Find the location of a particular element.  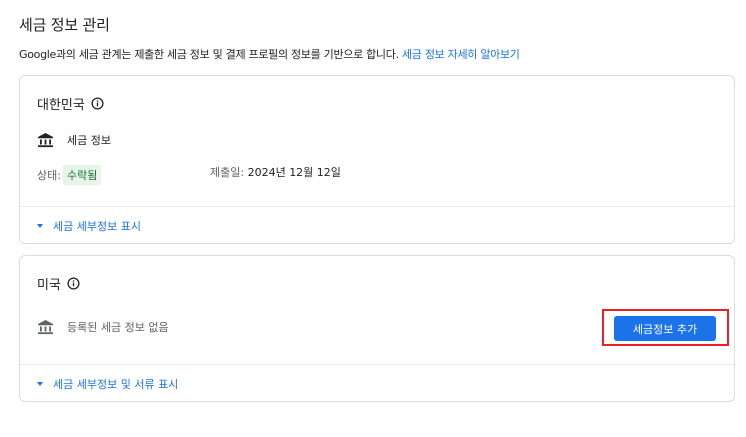

show-tax-details-label: 세금 세부정보 표시 is located at coordinates (97, 226).